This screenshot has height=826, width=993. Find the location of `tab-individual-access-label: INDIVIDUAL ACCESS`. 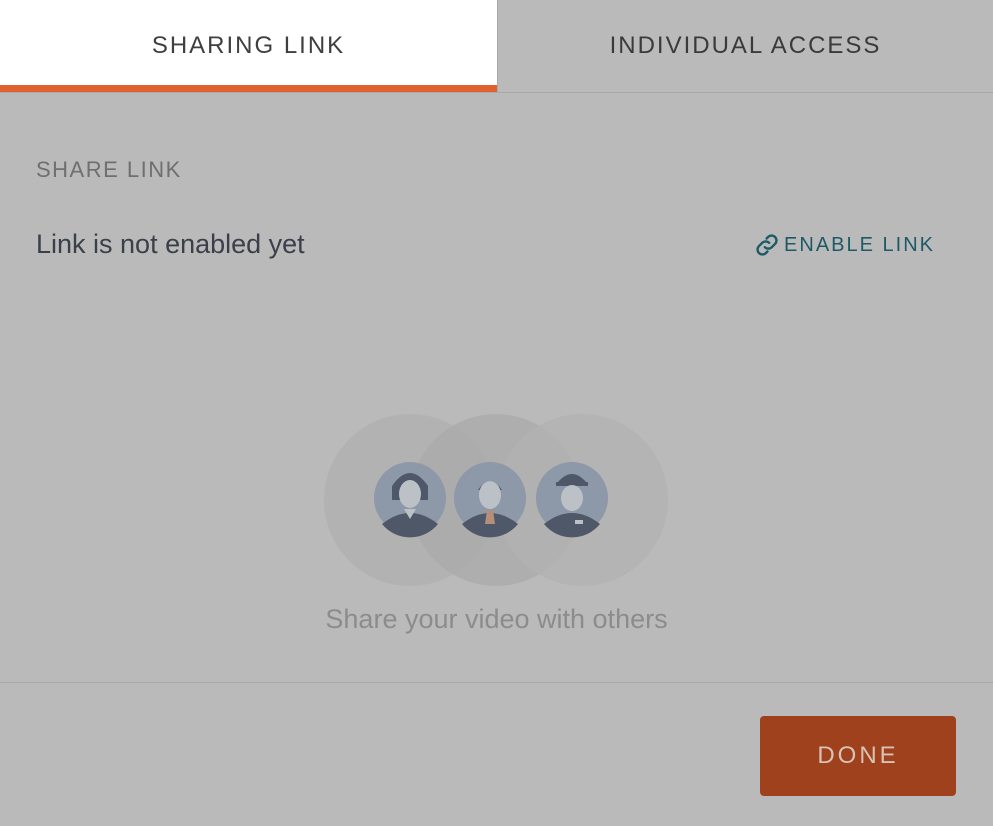

tab-individual-access-label: INDIVIDUAL ACCESS is located at coordinates (745, 45).